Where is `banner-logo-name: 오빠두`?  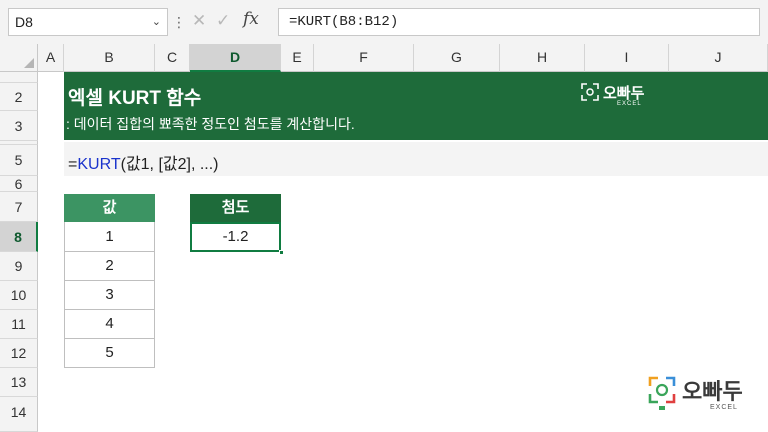 banner-logo-name: 오빠두 is located at coordinates (624, 93).